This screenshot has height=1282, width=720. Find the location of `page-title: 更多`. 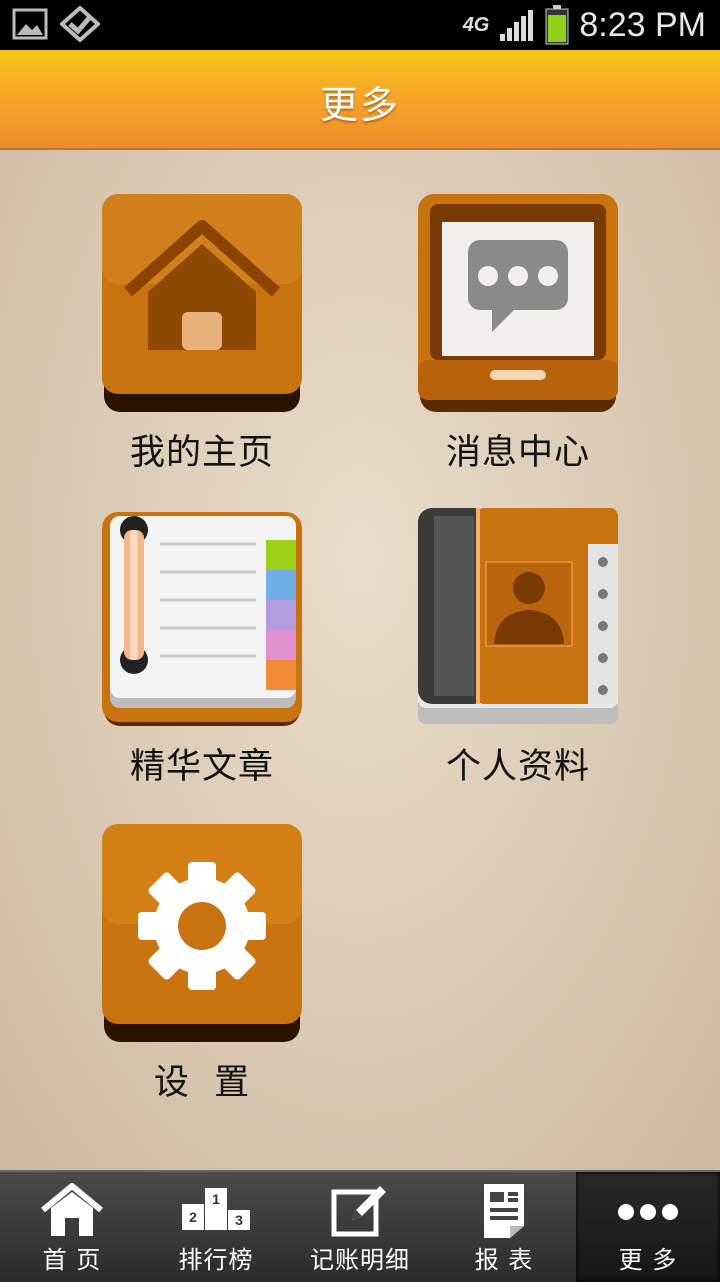

page-title: 更多 is located at coordinates (359, 105).